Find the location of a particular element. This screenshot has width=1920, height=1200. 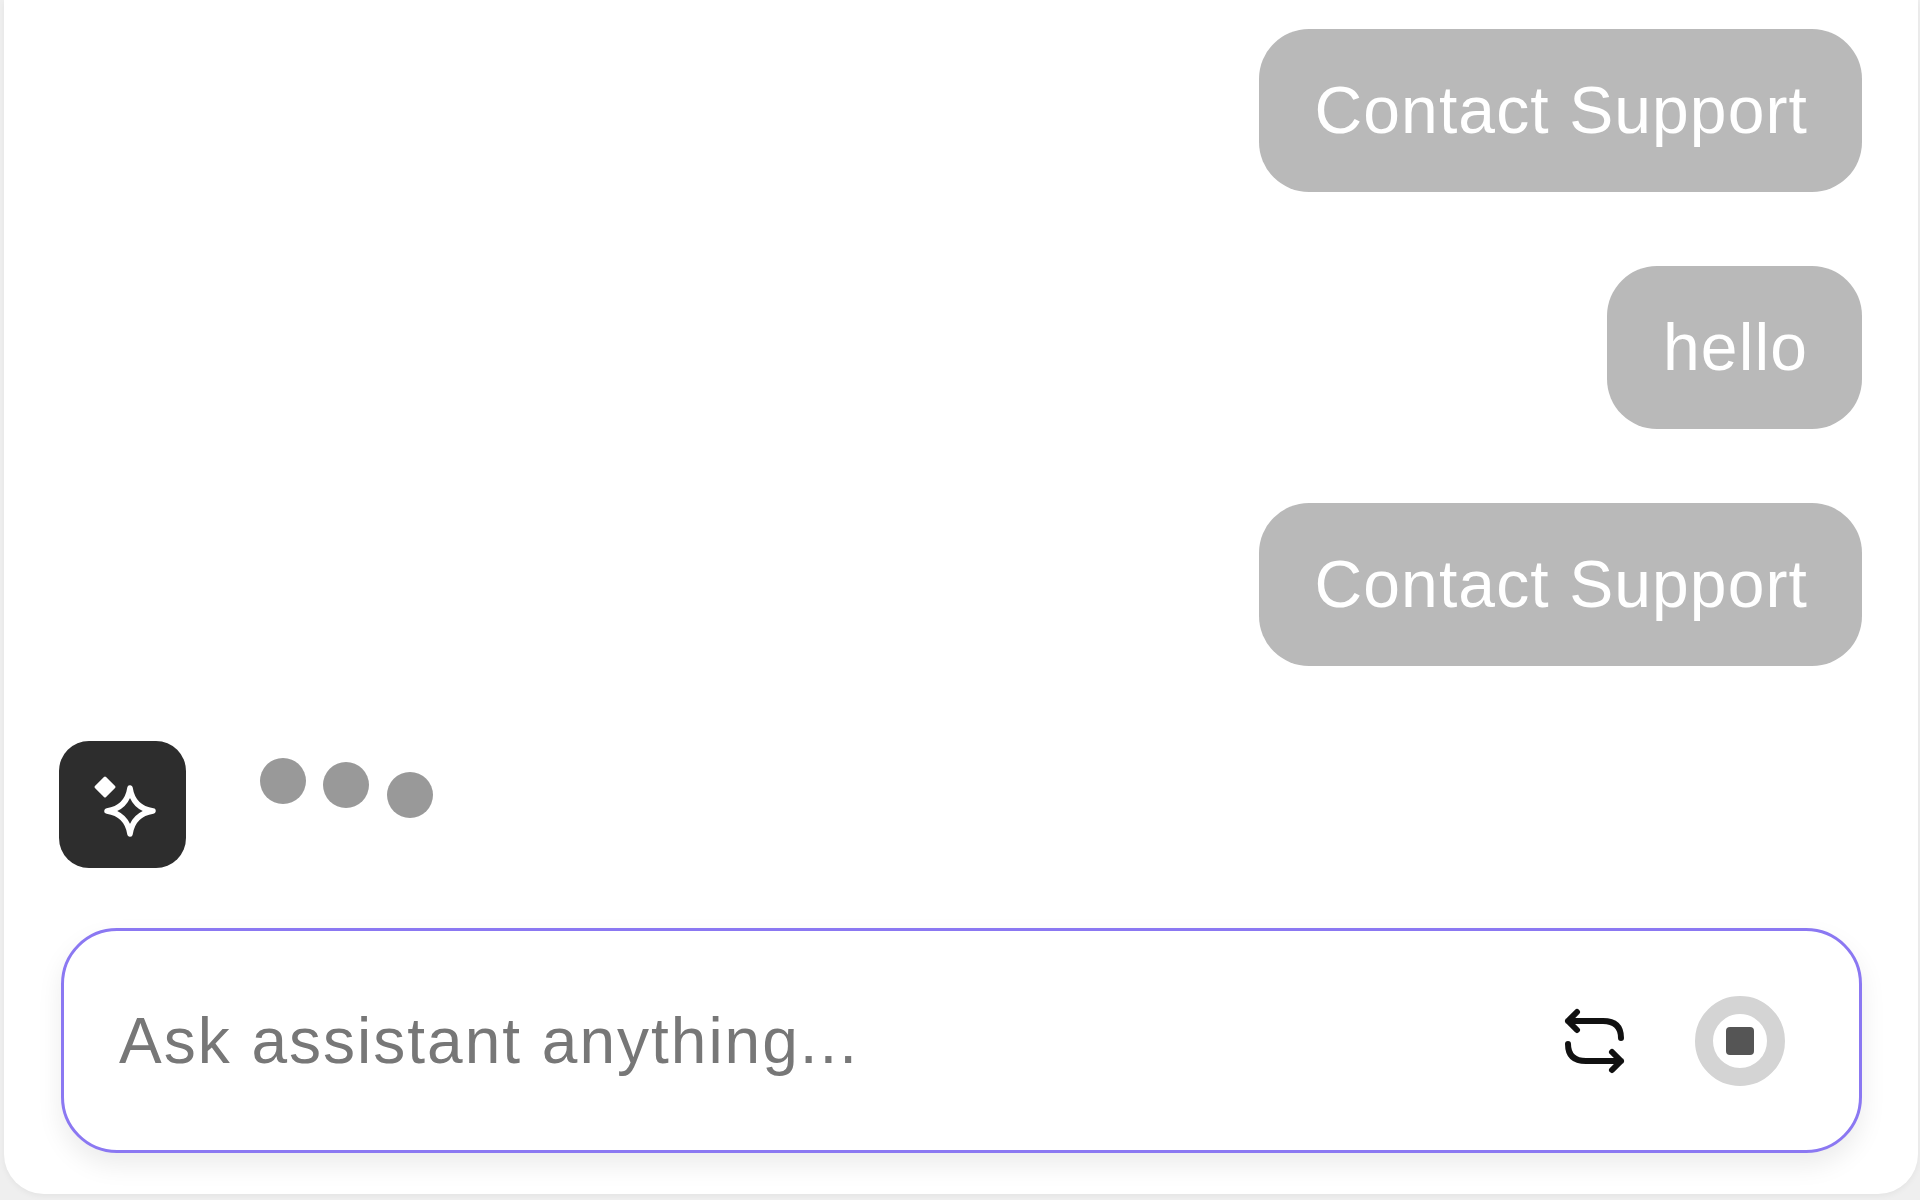

stop-icon is located at coordinates (1740, 1040).